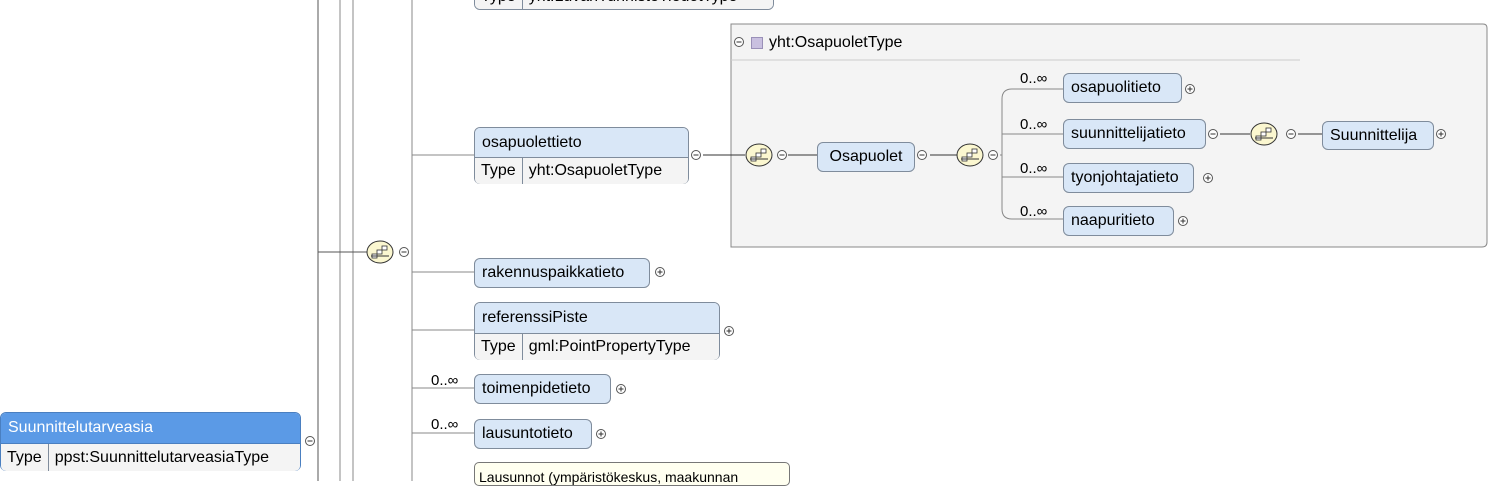  What do you see at coordinates (836, 42) in the screenshot?
I see `complex-type-name: yht:OsapuoletType` at bounding box center [836, 42].